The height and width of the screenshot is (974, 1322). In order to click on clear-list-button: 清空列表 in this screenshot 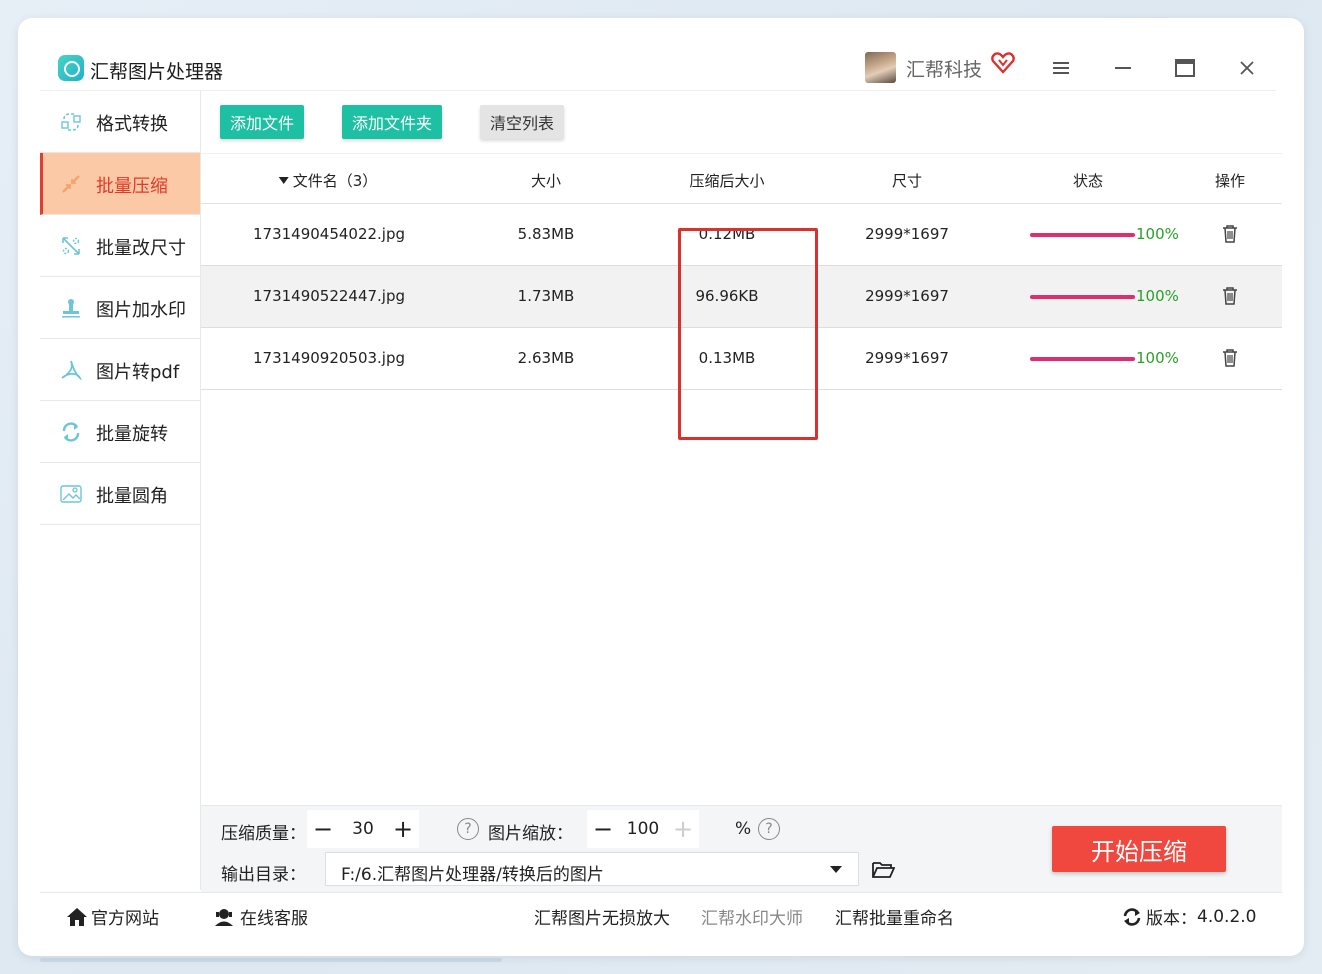, I will do `click(522, 122)`.